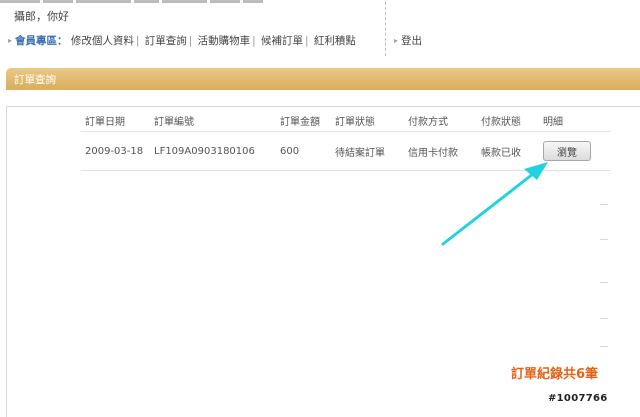  What do you see at coordinates (578, 398) in the screenshot?
I see `watermark: #1007766` at bounding box center [578, 398].